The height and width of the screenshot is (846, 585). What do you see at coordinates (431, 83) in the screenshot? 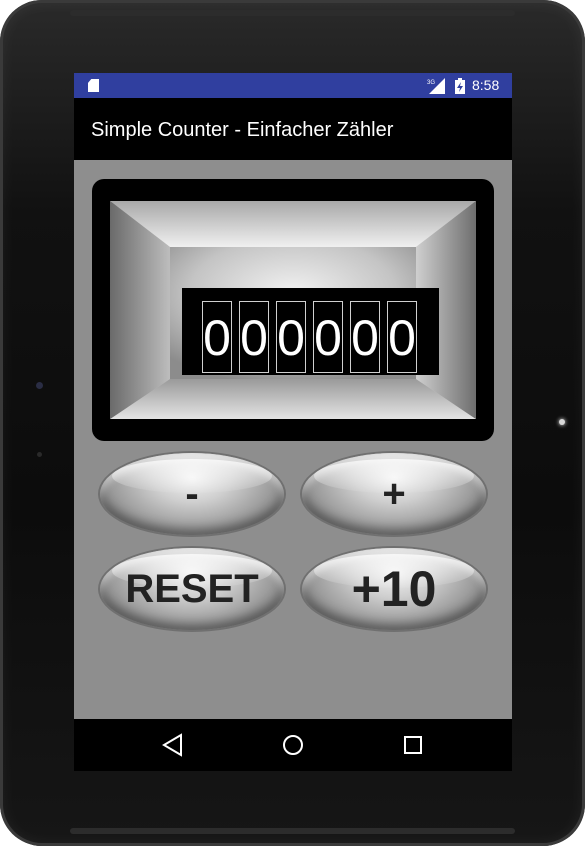
I see `network-type-label: 3G` at bounding box center [431, 83].